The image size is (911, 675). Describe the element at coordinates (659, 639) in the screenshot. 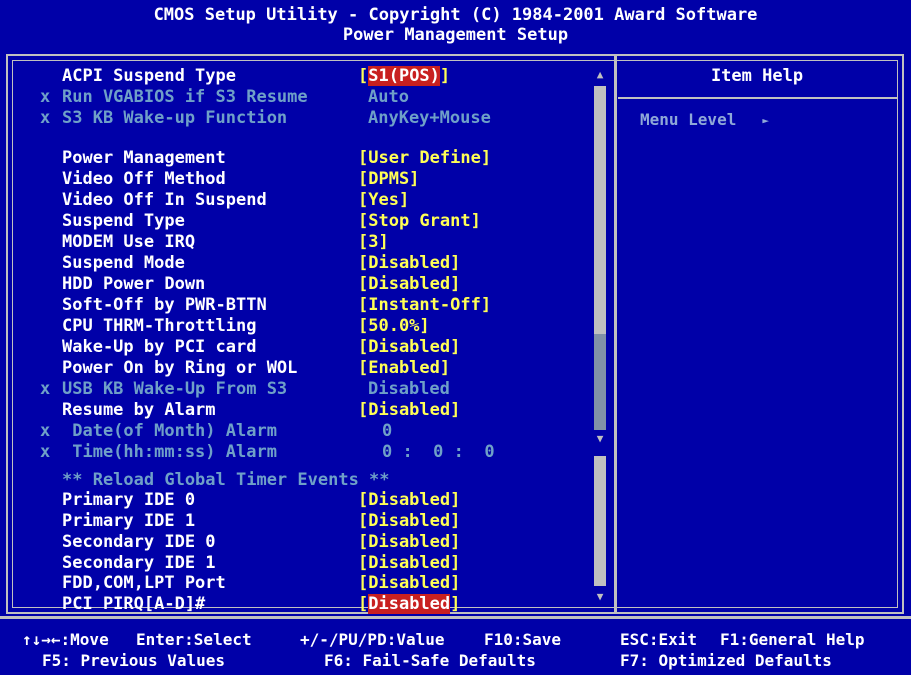

I see `footer-esc: ESC:Exit` at that location.